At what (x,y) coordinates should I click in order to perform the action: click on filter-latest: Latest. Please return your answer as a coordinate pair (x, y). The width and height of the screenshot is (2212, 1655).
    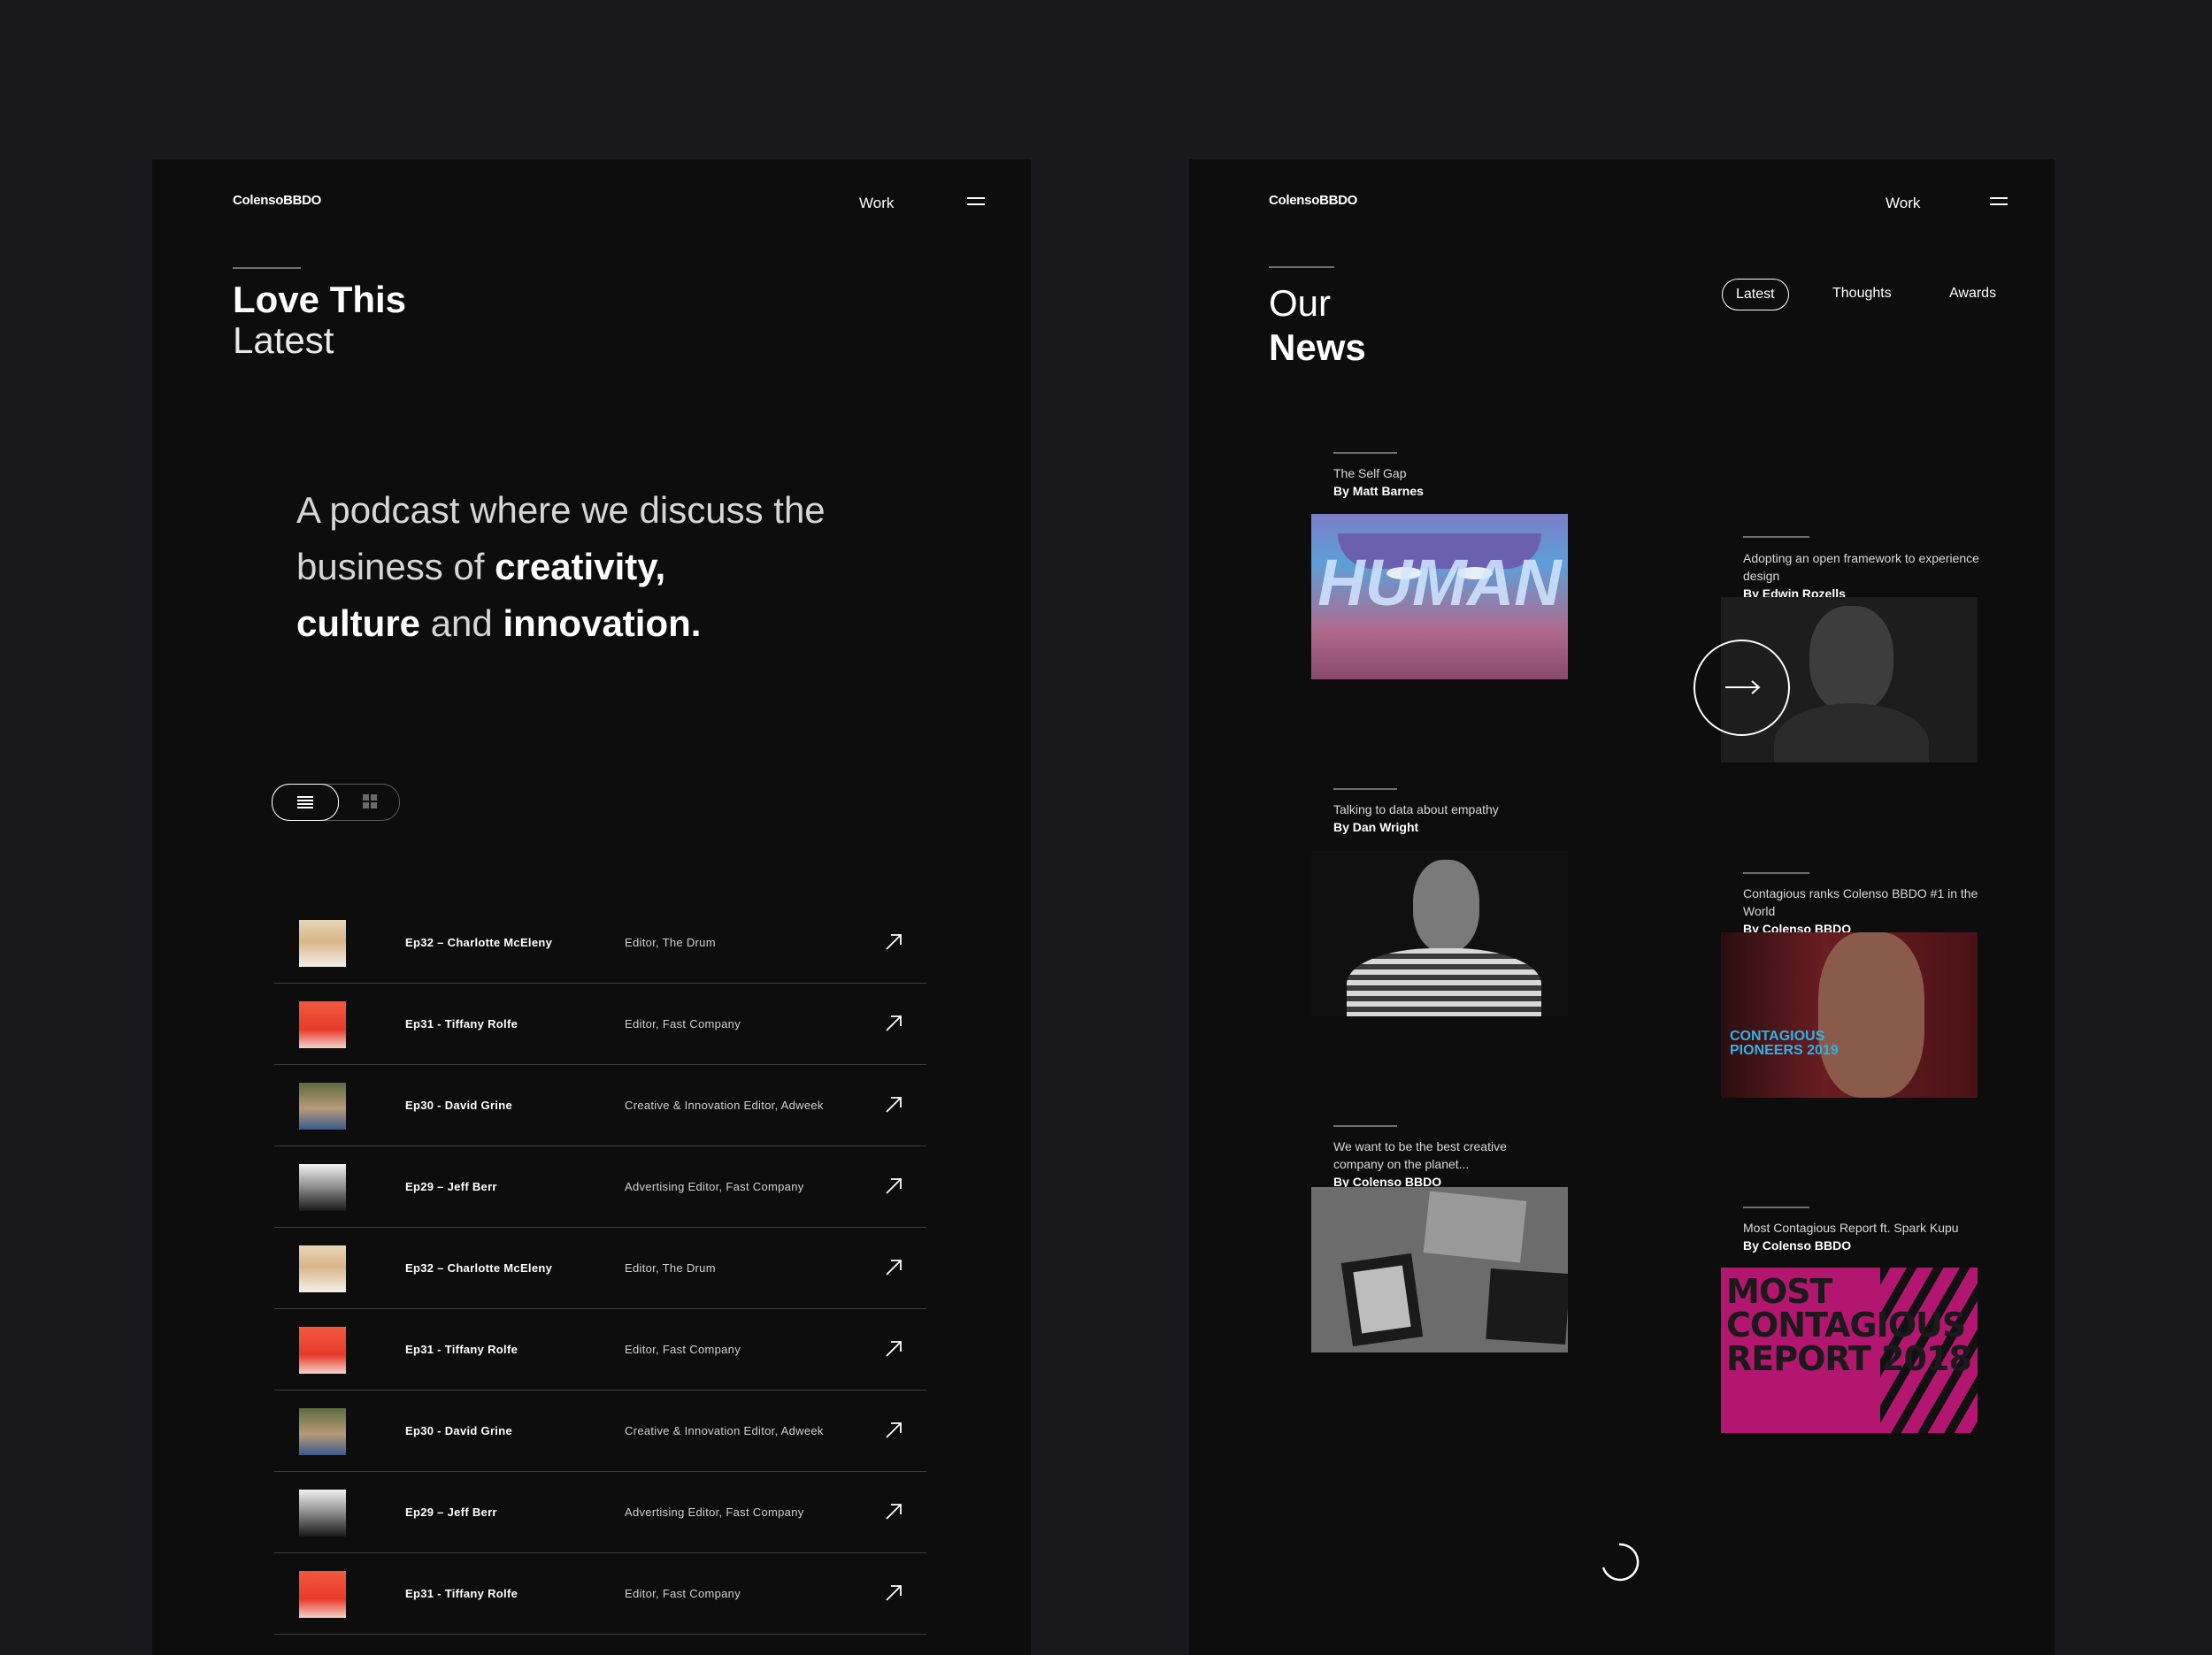
    Looking at the image, I should click on (1756, 294).